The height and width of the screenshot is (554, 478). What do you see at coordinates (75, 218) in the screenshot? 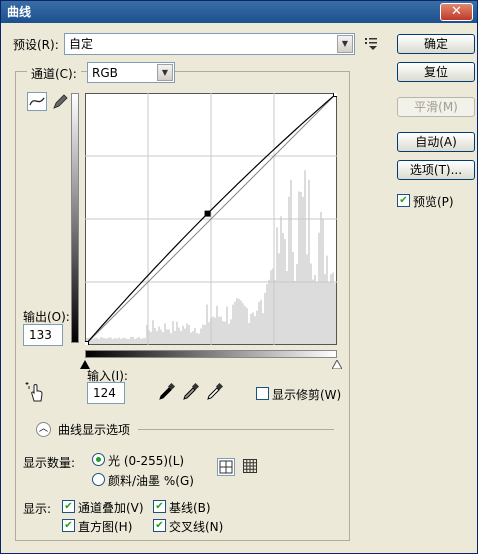
I see `output-gradient-bar` at bounding box center [75, 218].